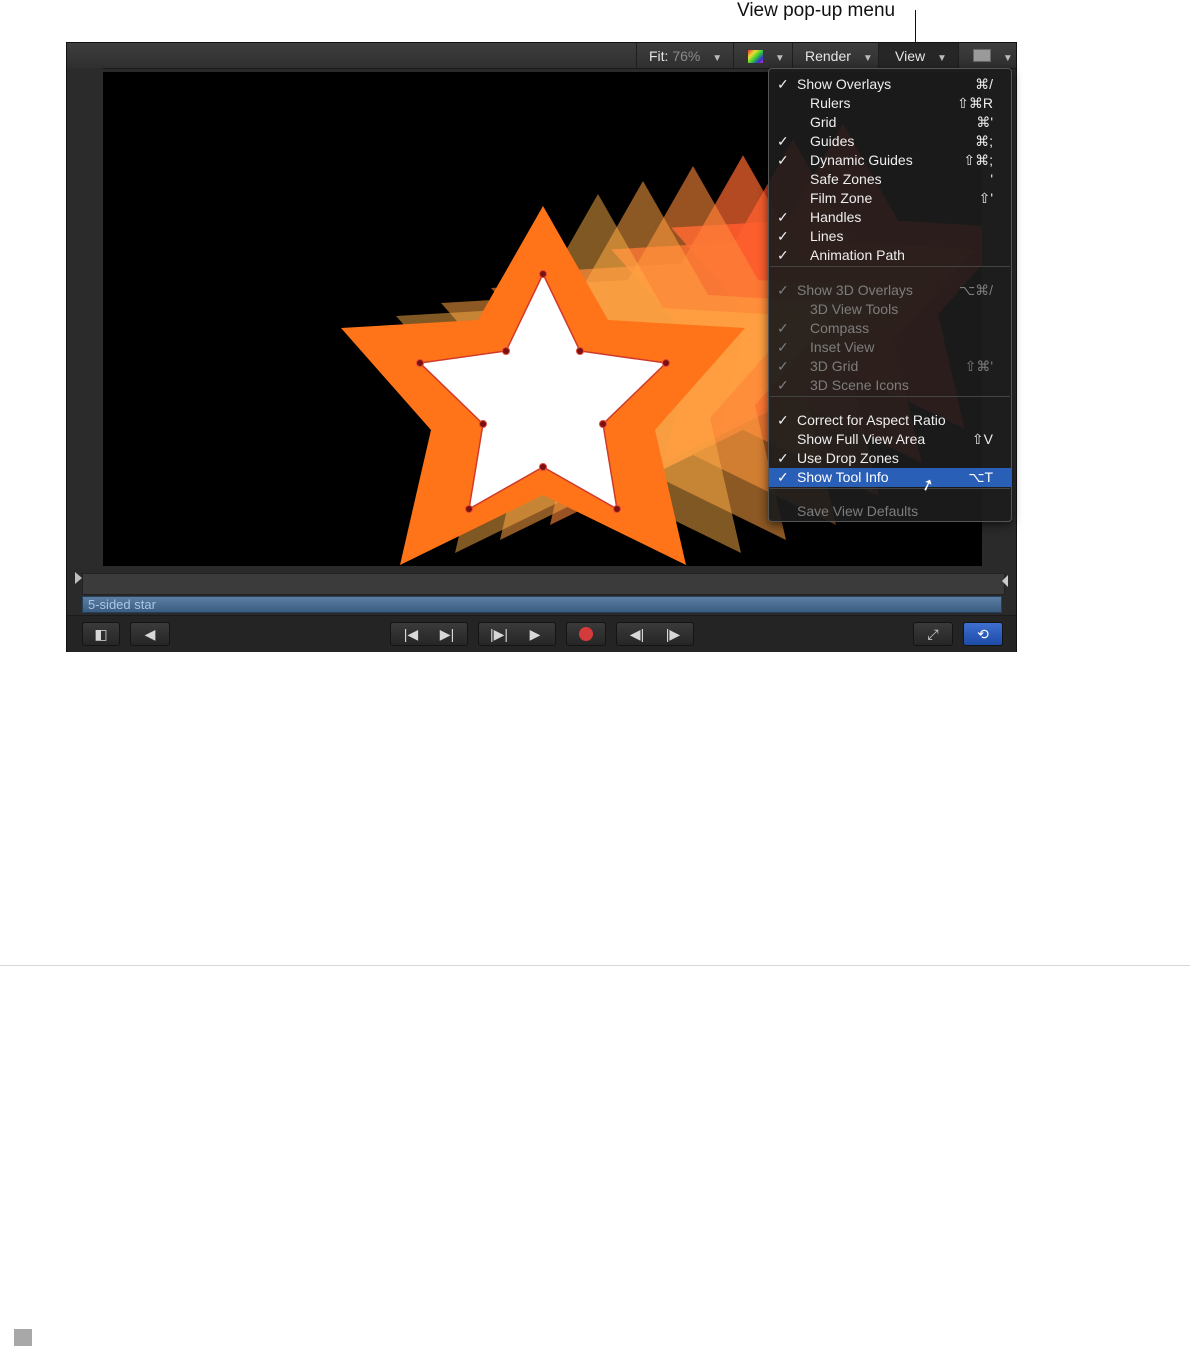 Image resolution: width=1190 pixels, height=1346 pixels. What do you see at coordinates (78, 578) in the screenshot?
I see `playhead` at bounding box center [78, 578].